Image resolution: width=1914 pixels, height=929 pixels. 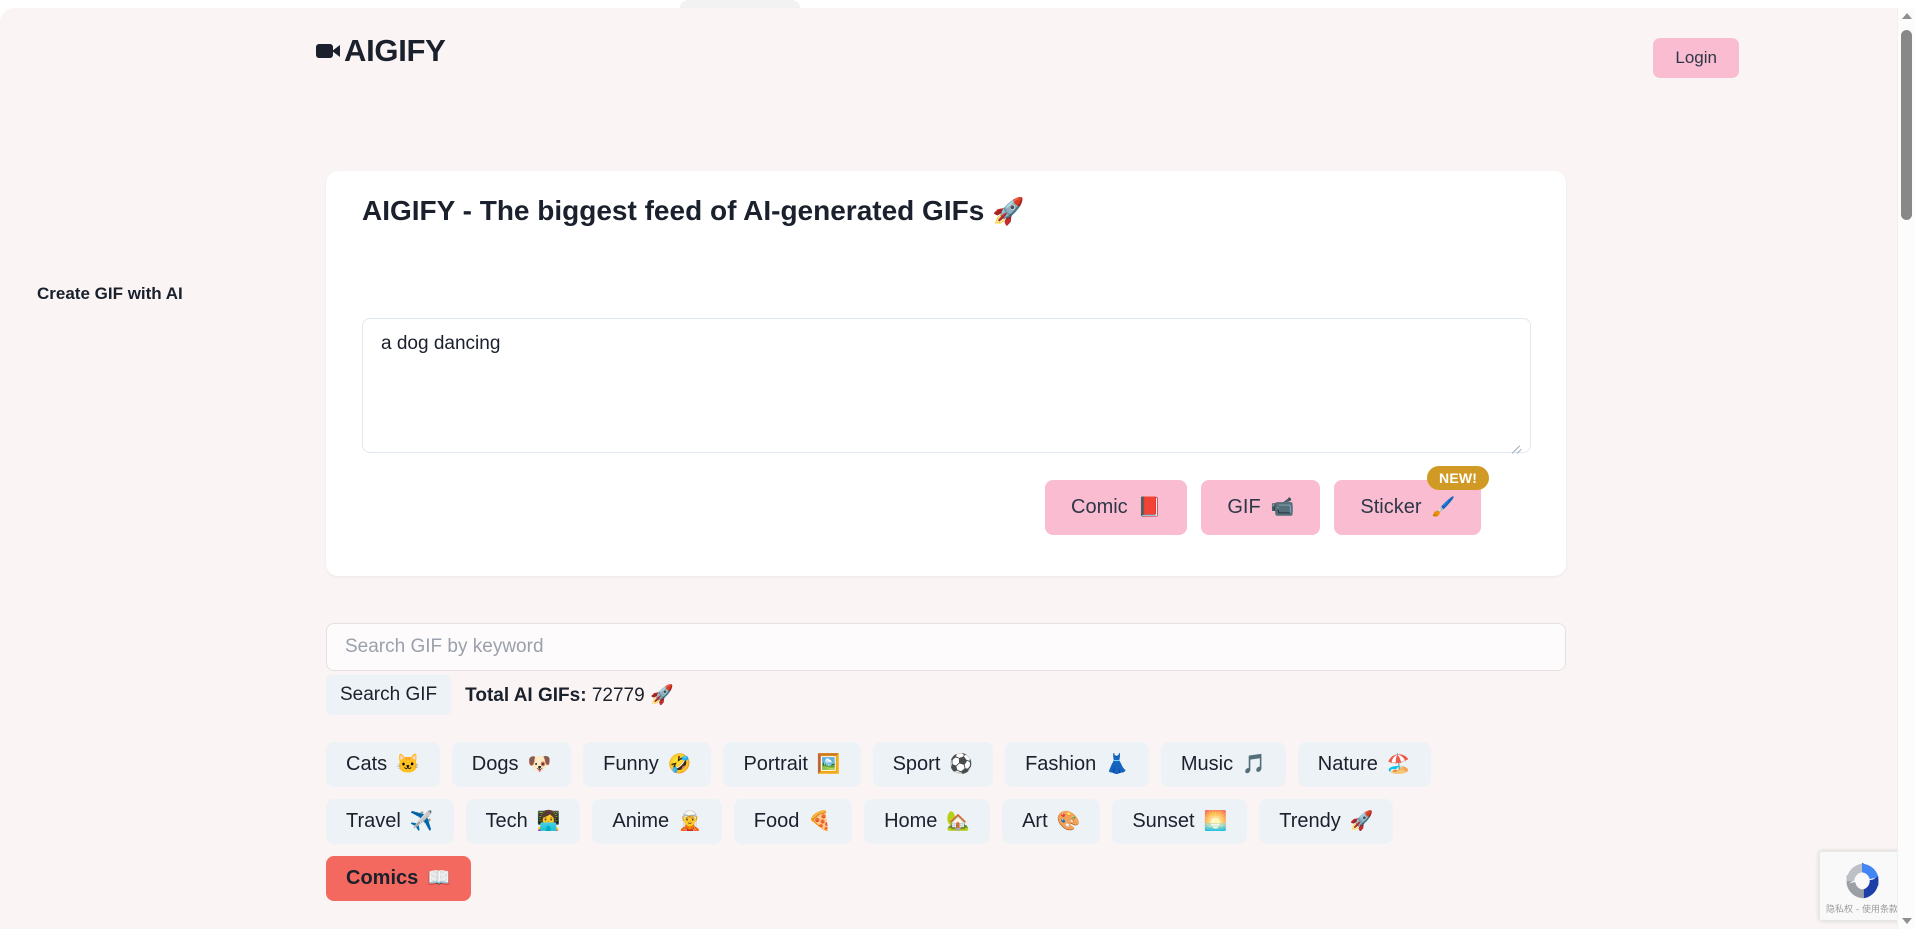 What do you see at coordinates (439, 878) in the screenshot?
I see `open-book-icon: 📖` at bounding box center [439, 878].